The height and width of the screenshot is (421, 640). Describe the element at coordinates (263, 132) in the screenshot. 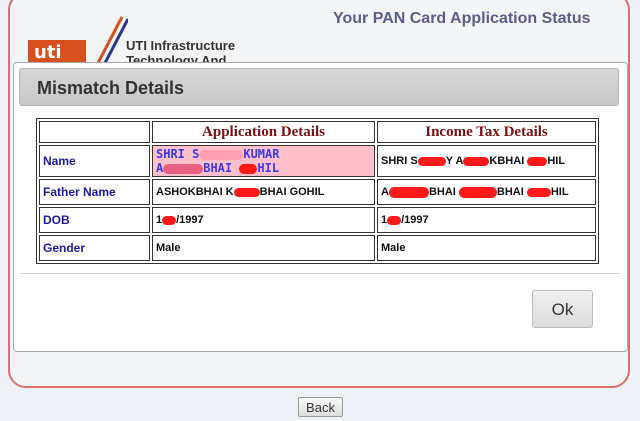

I see `col-application-details: Application Details` at that location.